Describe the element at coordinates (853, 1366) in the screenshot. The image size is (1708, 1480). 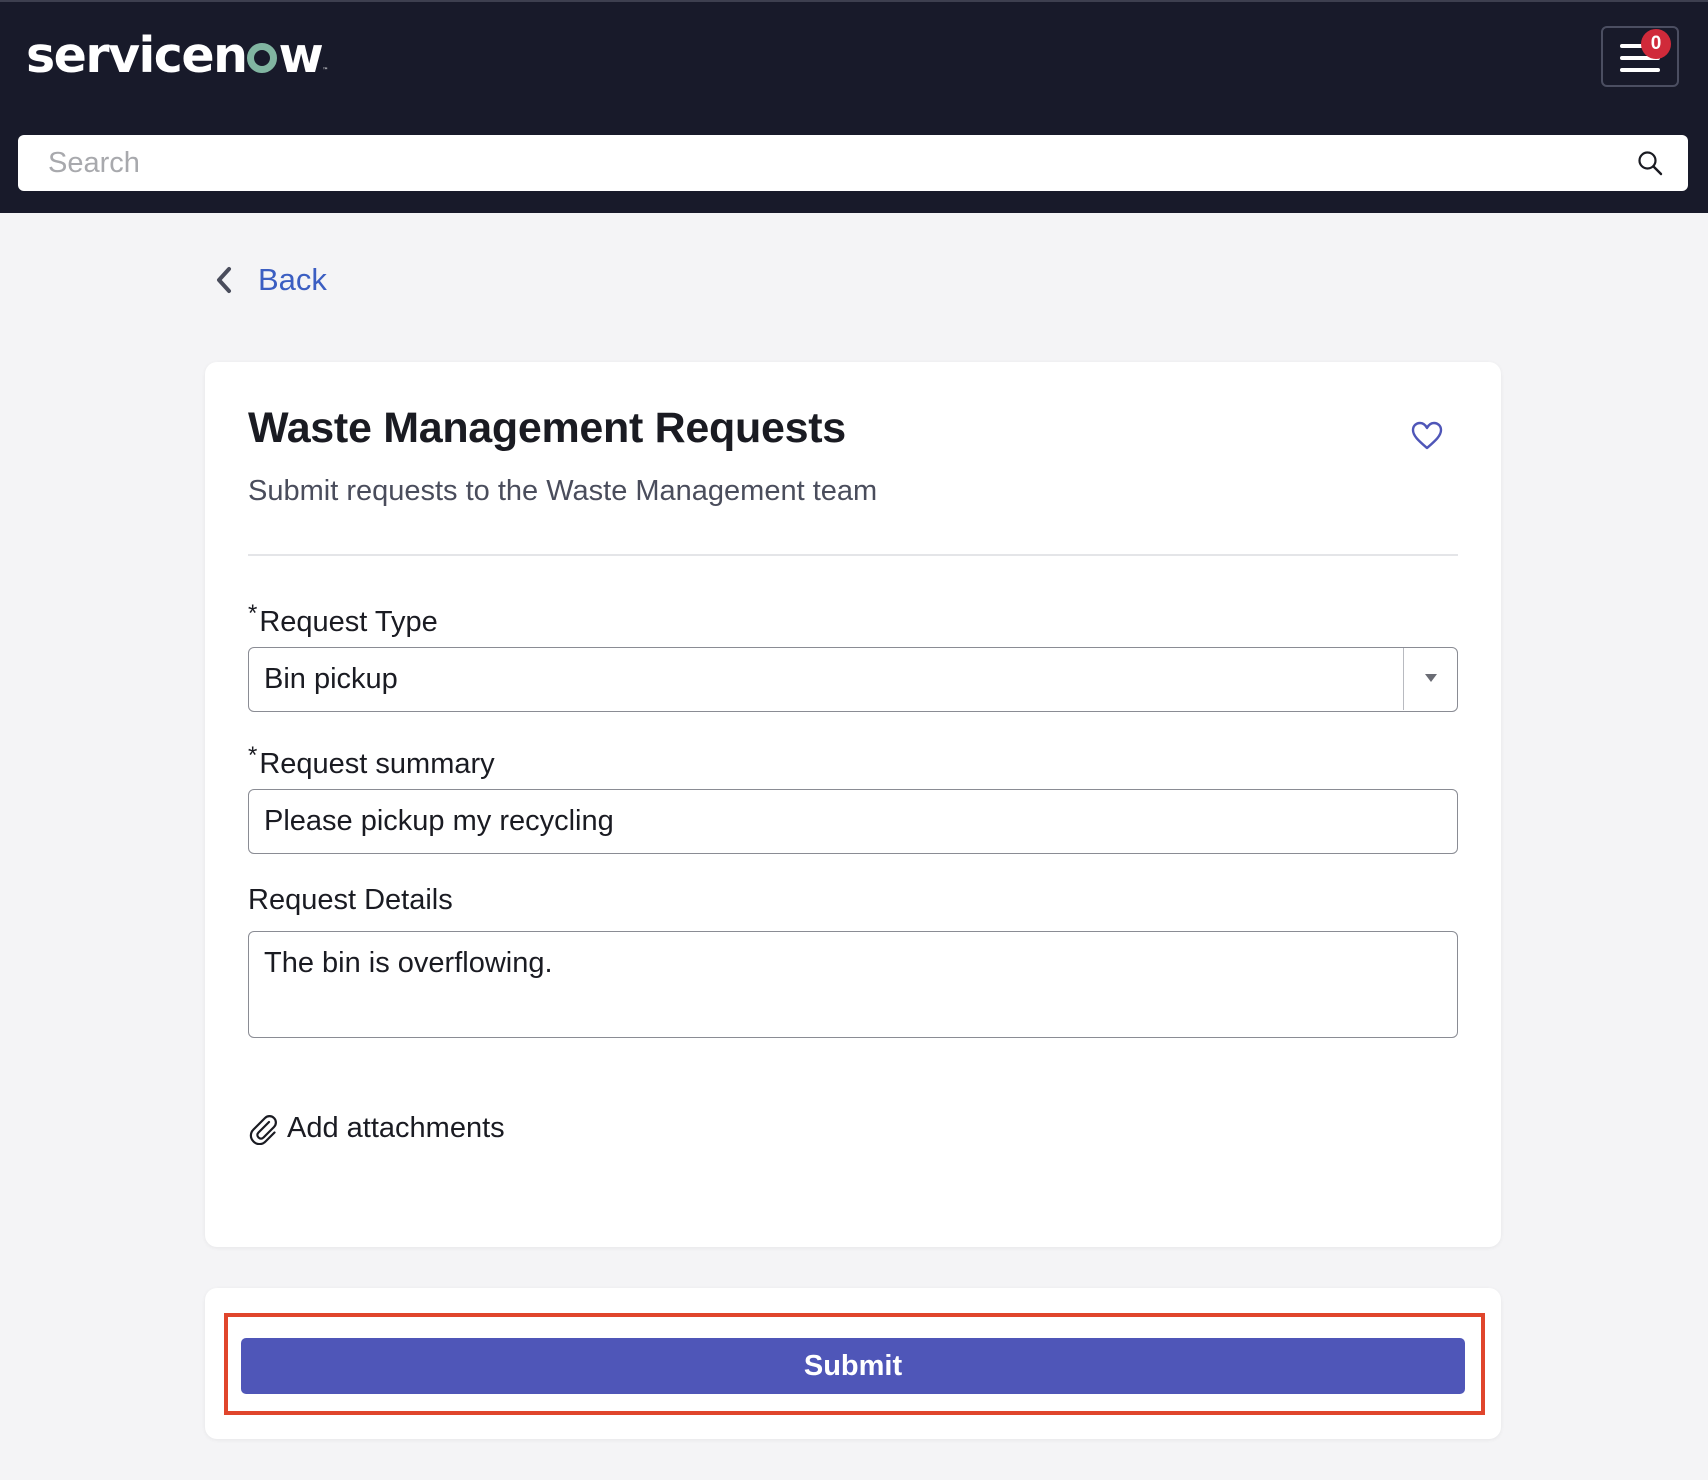
I see `submit-button: Submit` at that location.